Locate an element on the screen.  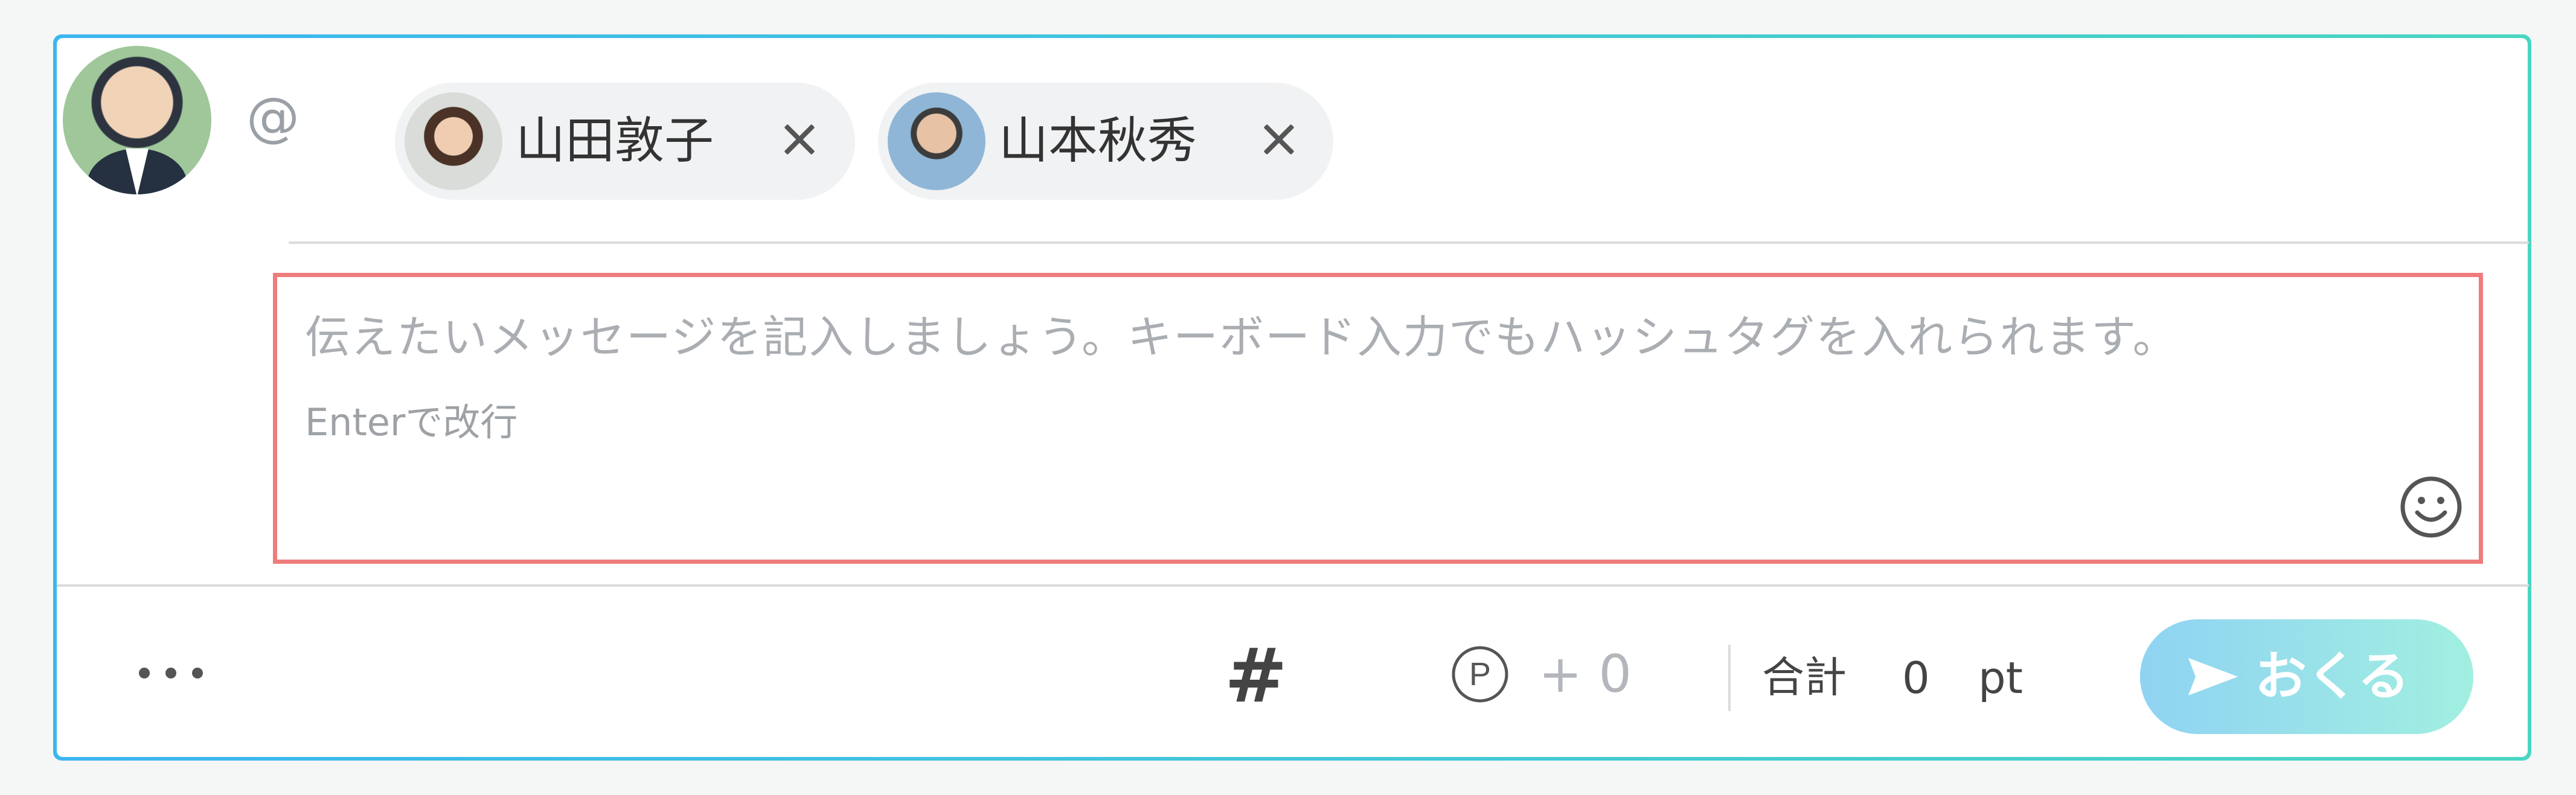
points-symbol: P is located at coordinates (1480, 674).